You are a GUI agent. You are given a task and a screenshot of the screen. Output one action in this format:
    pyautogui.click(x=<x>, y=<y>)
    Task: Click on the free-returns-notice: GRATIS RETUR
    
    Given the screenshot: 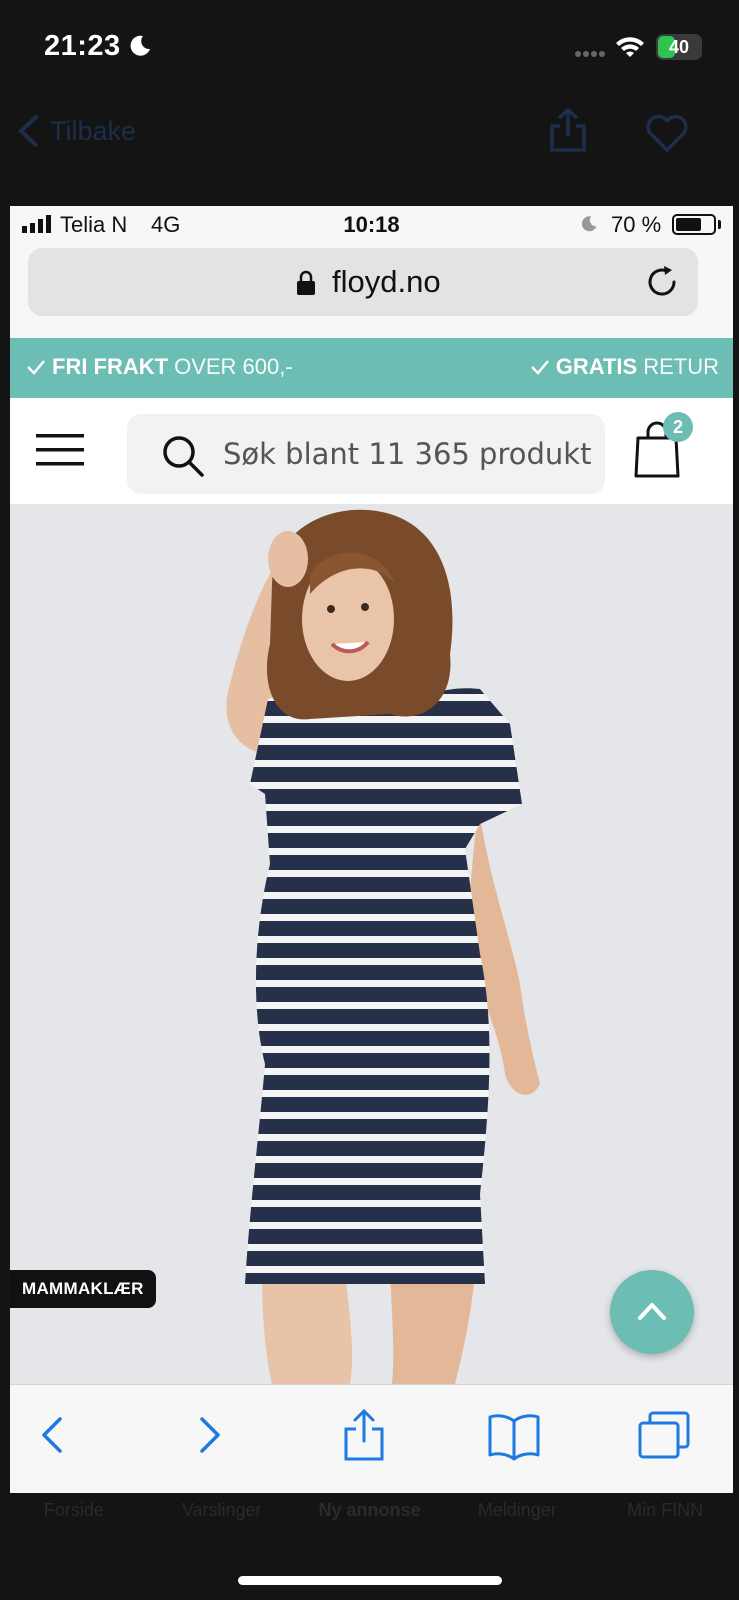 What is the action you would take?
    pyautogui.click(x=624, y=367)
    